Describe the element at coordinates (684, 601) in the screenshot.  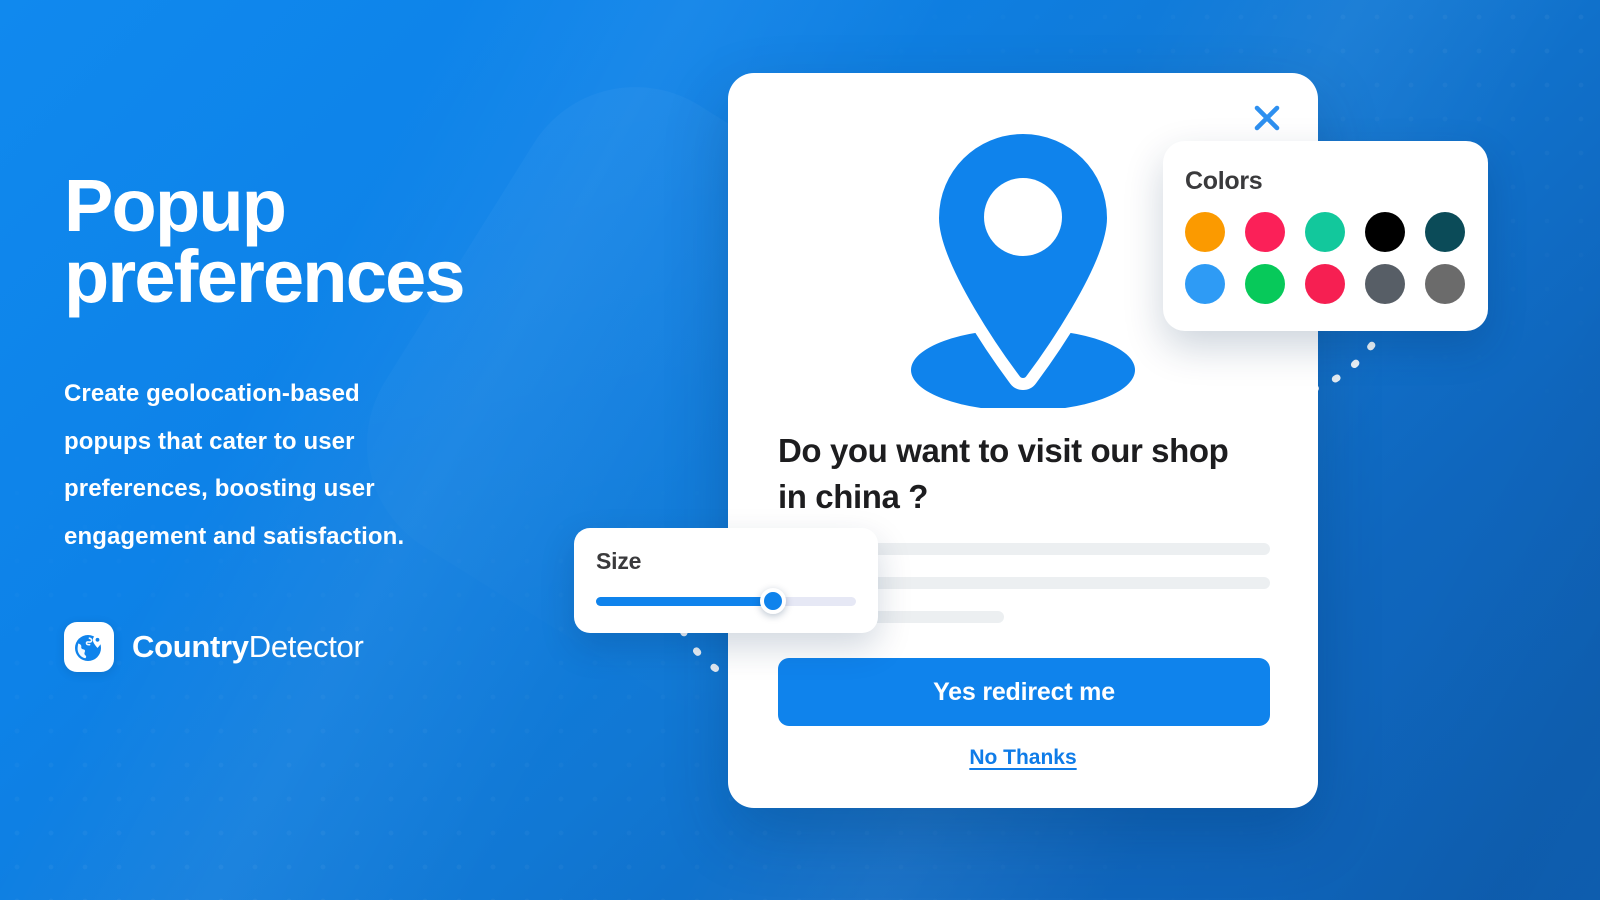
I see `slider-fill` at that location.